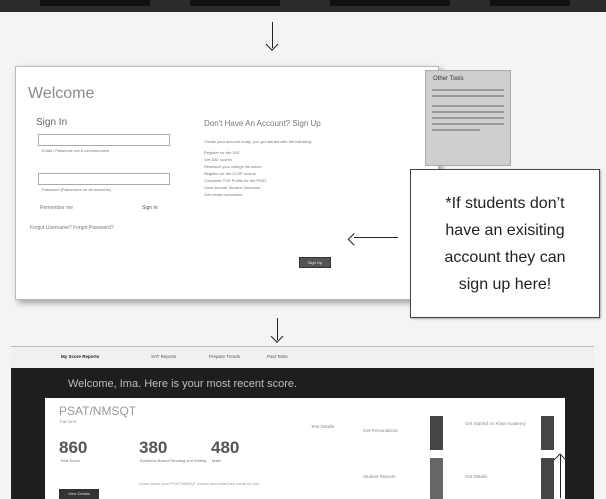  What do you see at coordinates (80, 356) in the screenshot?
I see `nav-tab: My Score Reports` at bounding box center [80, 356].